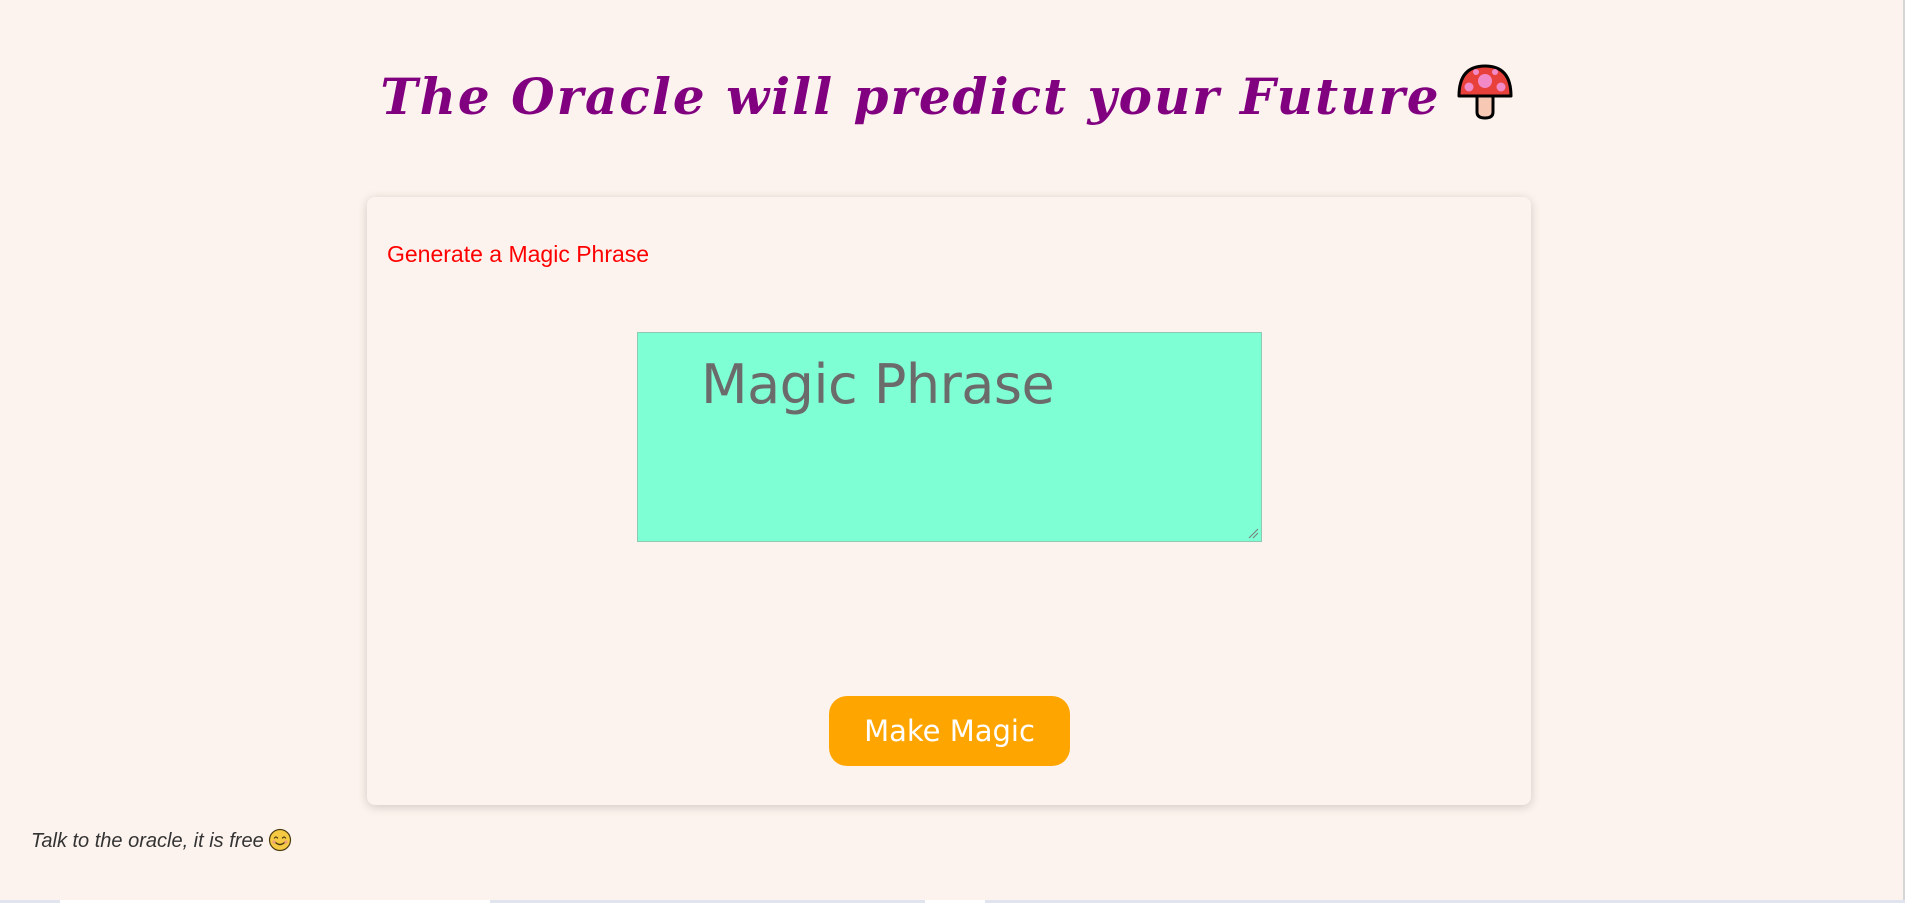 The image size is (1905, 903). I want to click on magic-phrase-textarea: Magic Phrase, so click(949, 437).